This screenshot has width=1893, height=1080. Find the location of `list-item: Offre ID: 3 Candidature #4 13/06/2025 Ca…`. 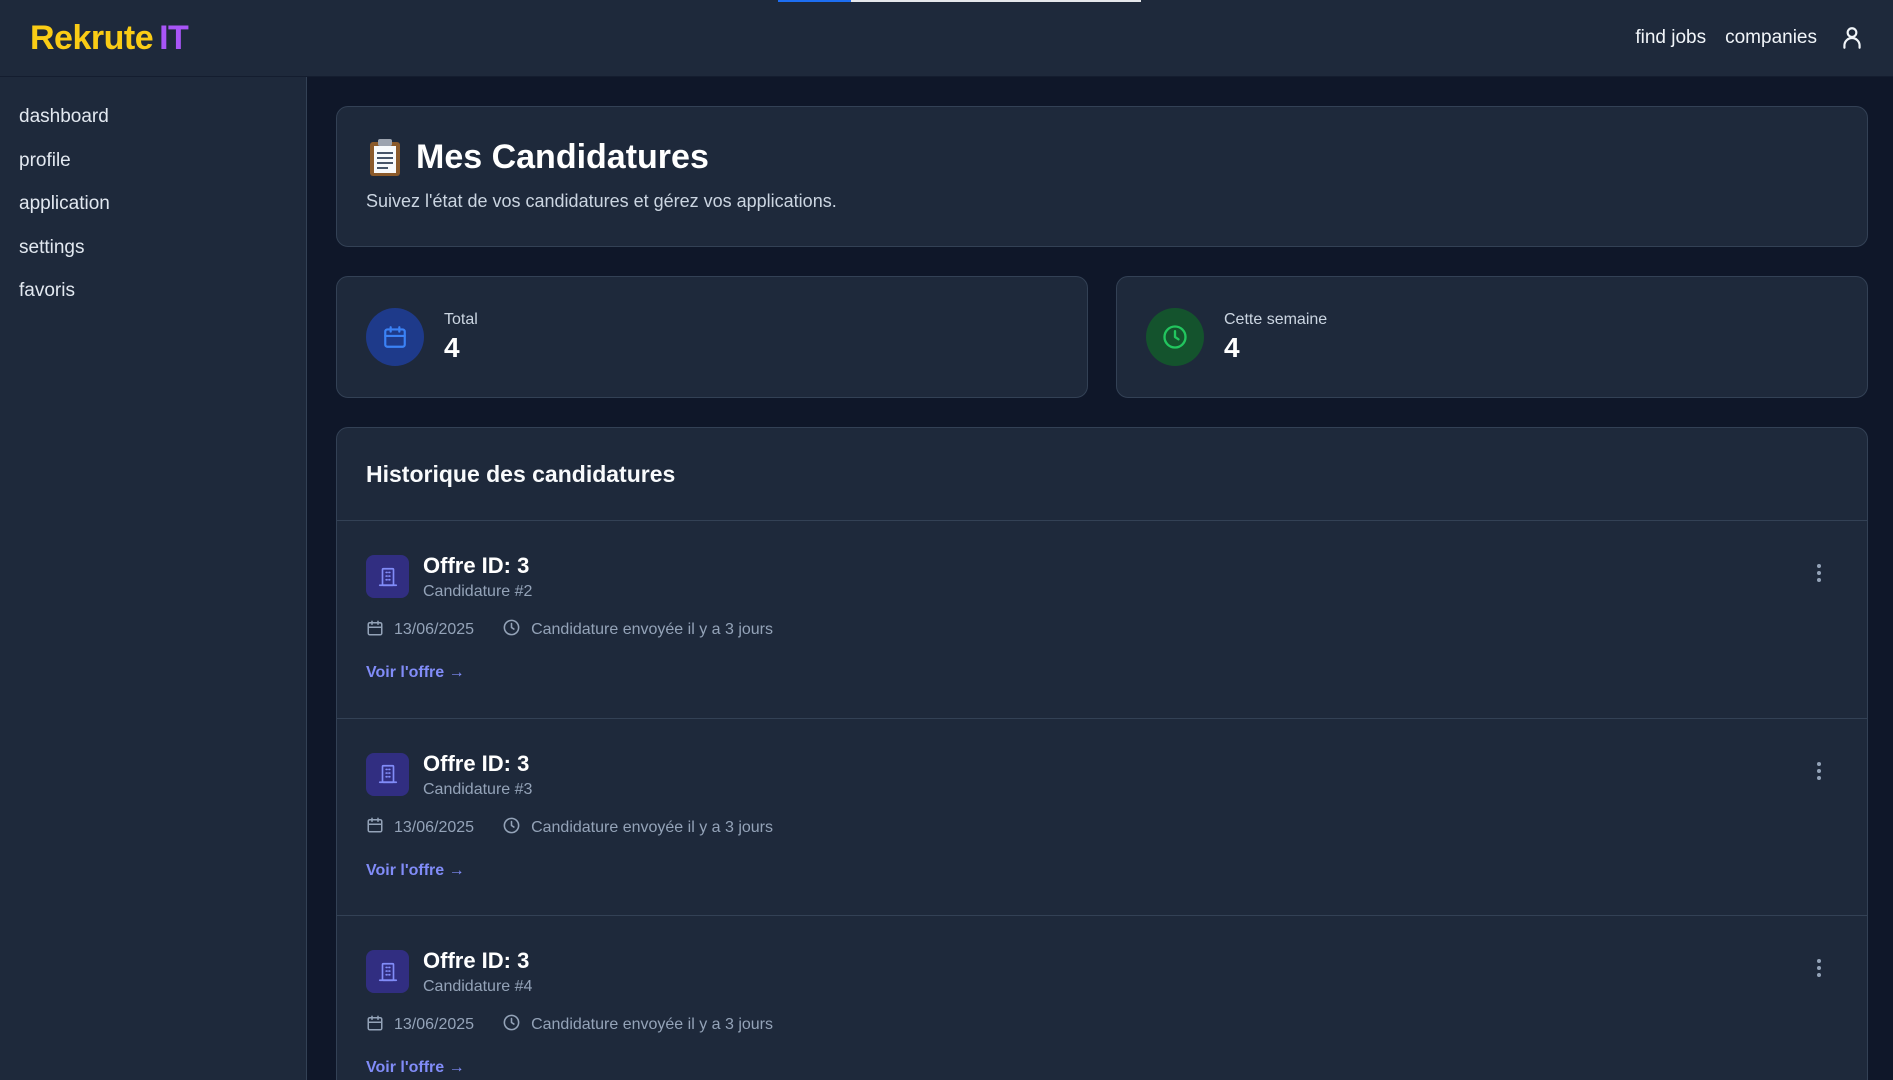

list-item: Offre ID: 3 Candidature #4 13/06/2025 Ca… is located at coordinates (1102, 998).